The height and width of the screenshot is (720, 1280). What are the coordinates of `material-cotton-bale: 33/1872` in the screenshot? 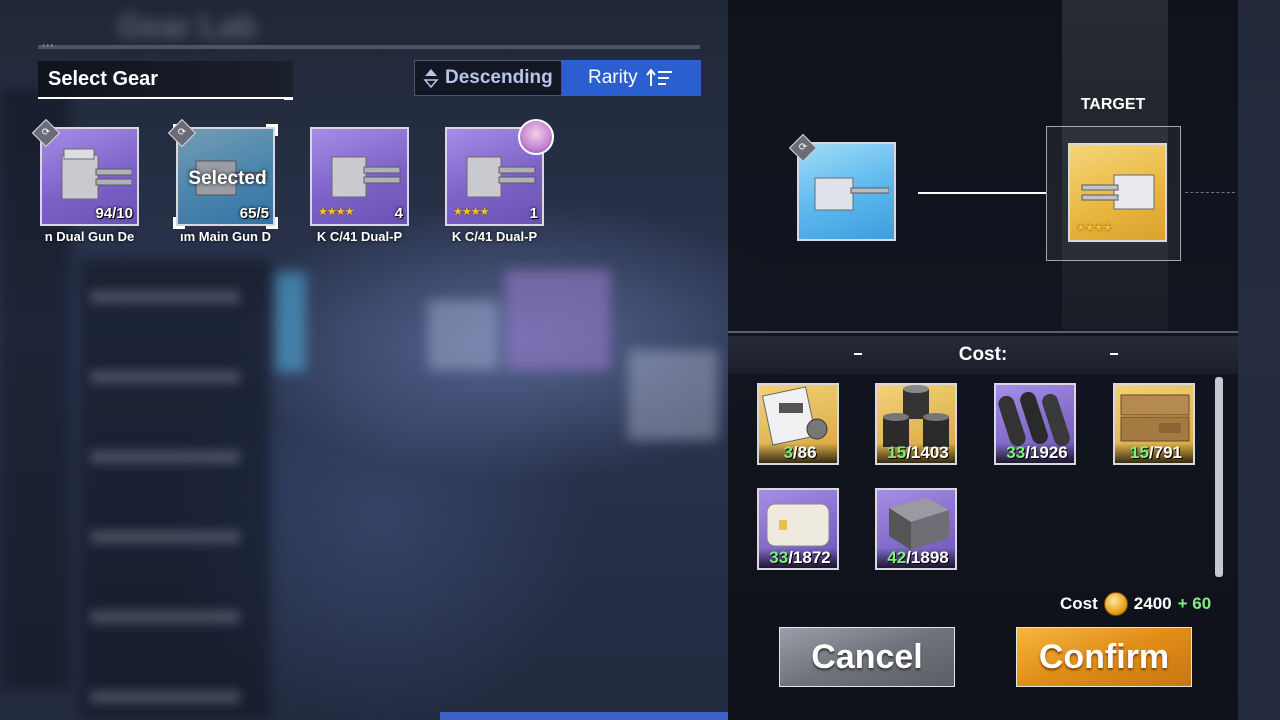 It's located at (798, 529).